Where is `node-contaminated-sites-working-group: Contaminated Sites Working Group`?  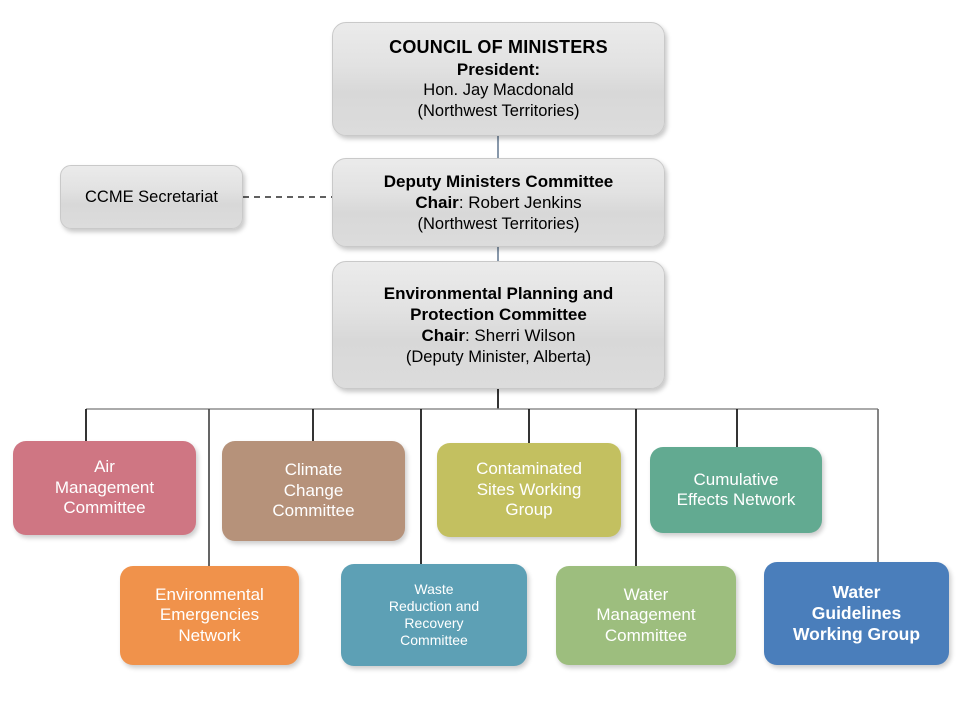
node-contaminated-sites-working-group: Contaminated Sites Working Group is located at coordinates (529, 490).